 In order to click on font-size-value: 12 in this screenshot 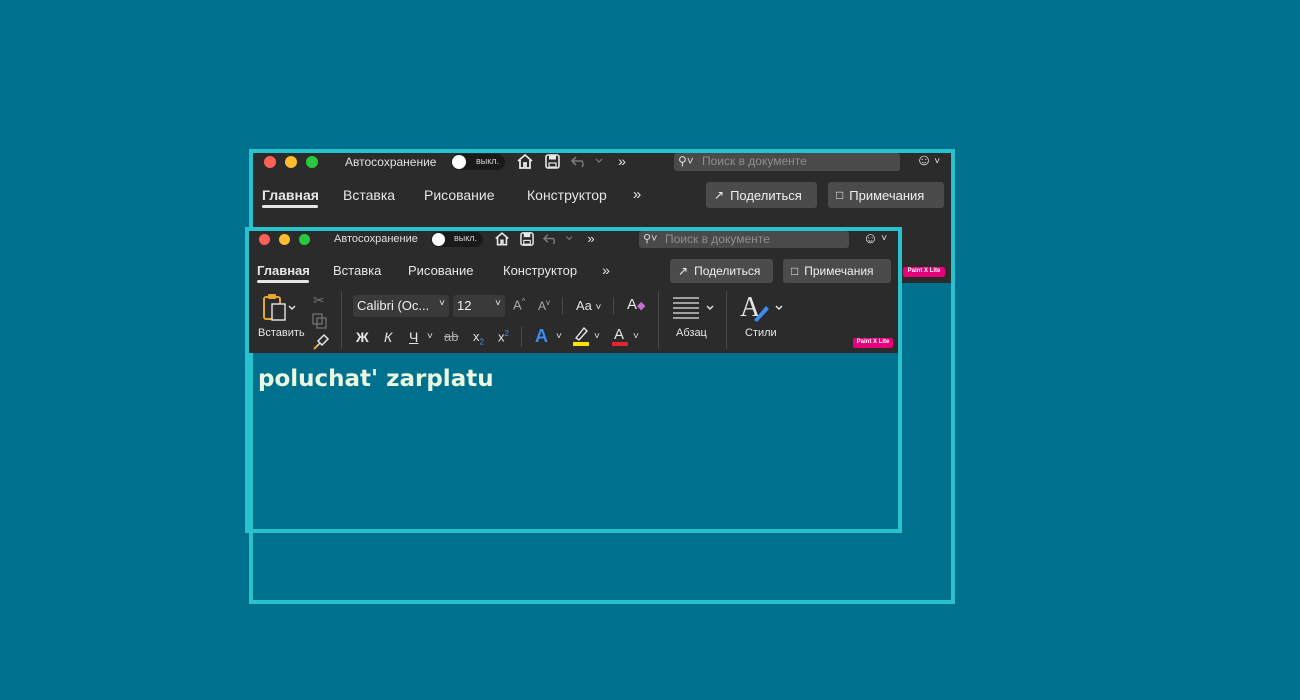, I will do `click(464, 305)`.